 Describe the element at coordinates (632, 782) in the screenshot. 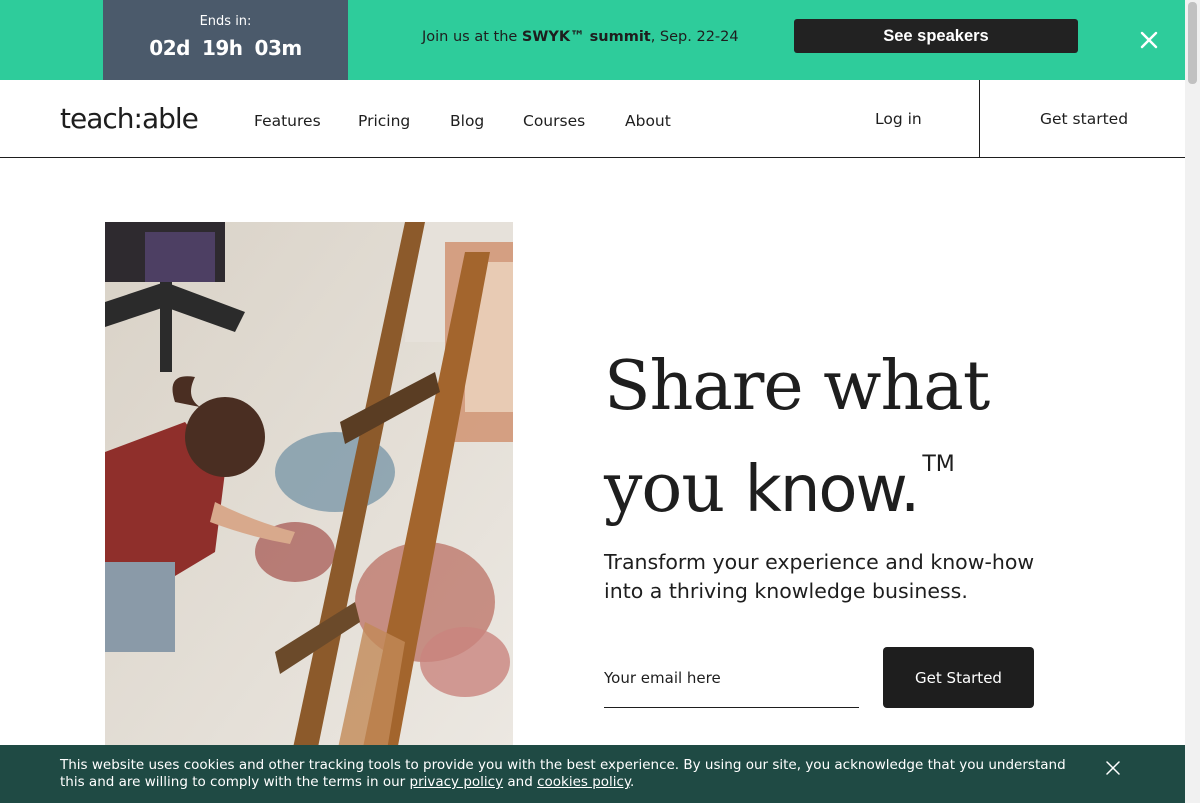

I see `cookie-text-after: .` at that location.